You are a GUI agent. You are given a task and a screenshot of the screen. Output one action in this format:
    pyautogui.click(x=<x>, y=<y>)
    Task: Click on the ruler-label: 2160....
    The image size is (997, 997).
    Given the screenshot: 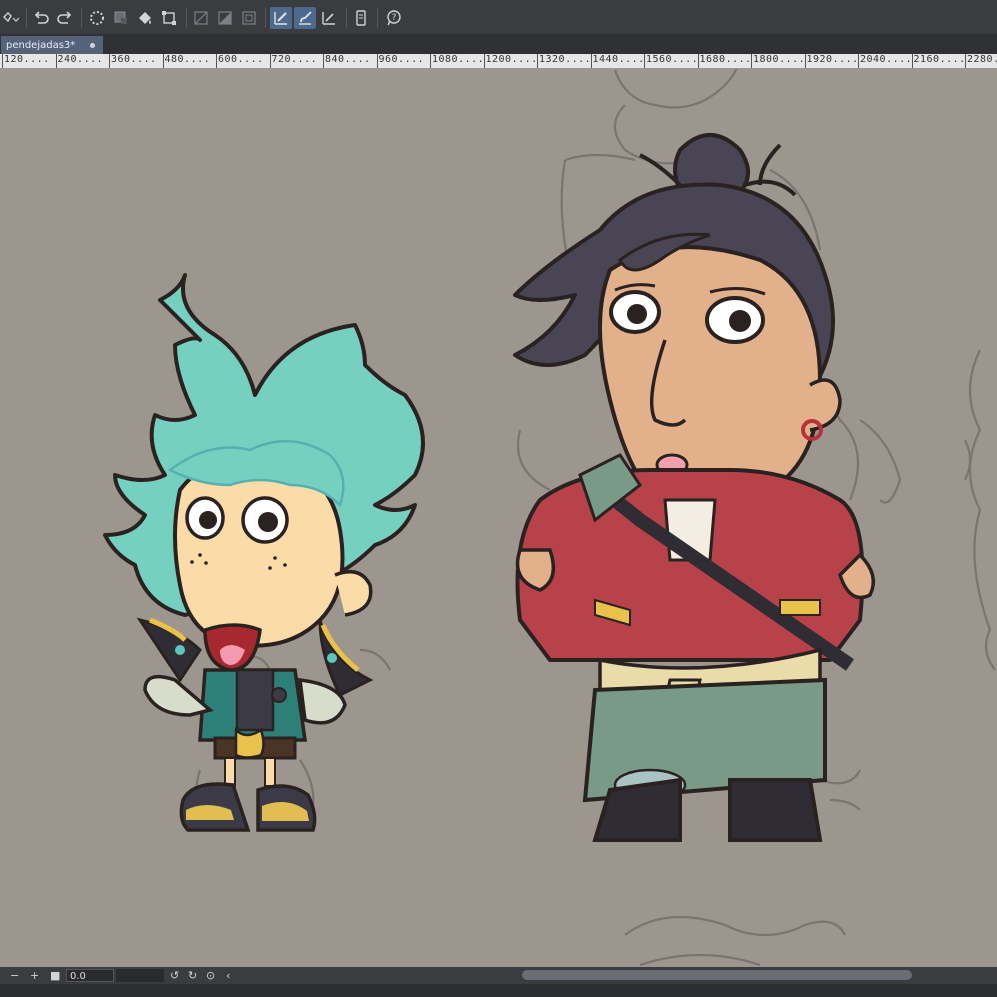 What is the action you would take?
    pyautogui.click(x=939, y=59)
    